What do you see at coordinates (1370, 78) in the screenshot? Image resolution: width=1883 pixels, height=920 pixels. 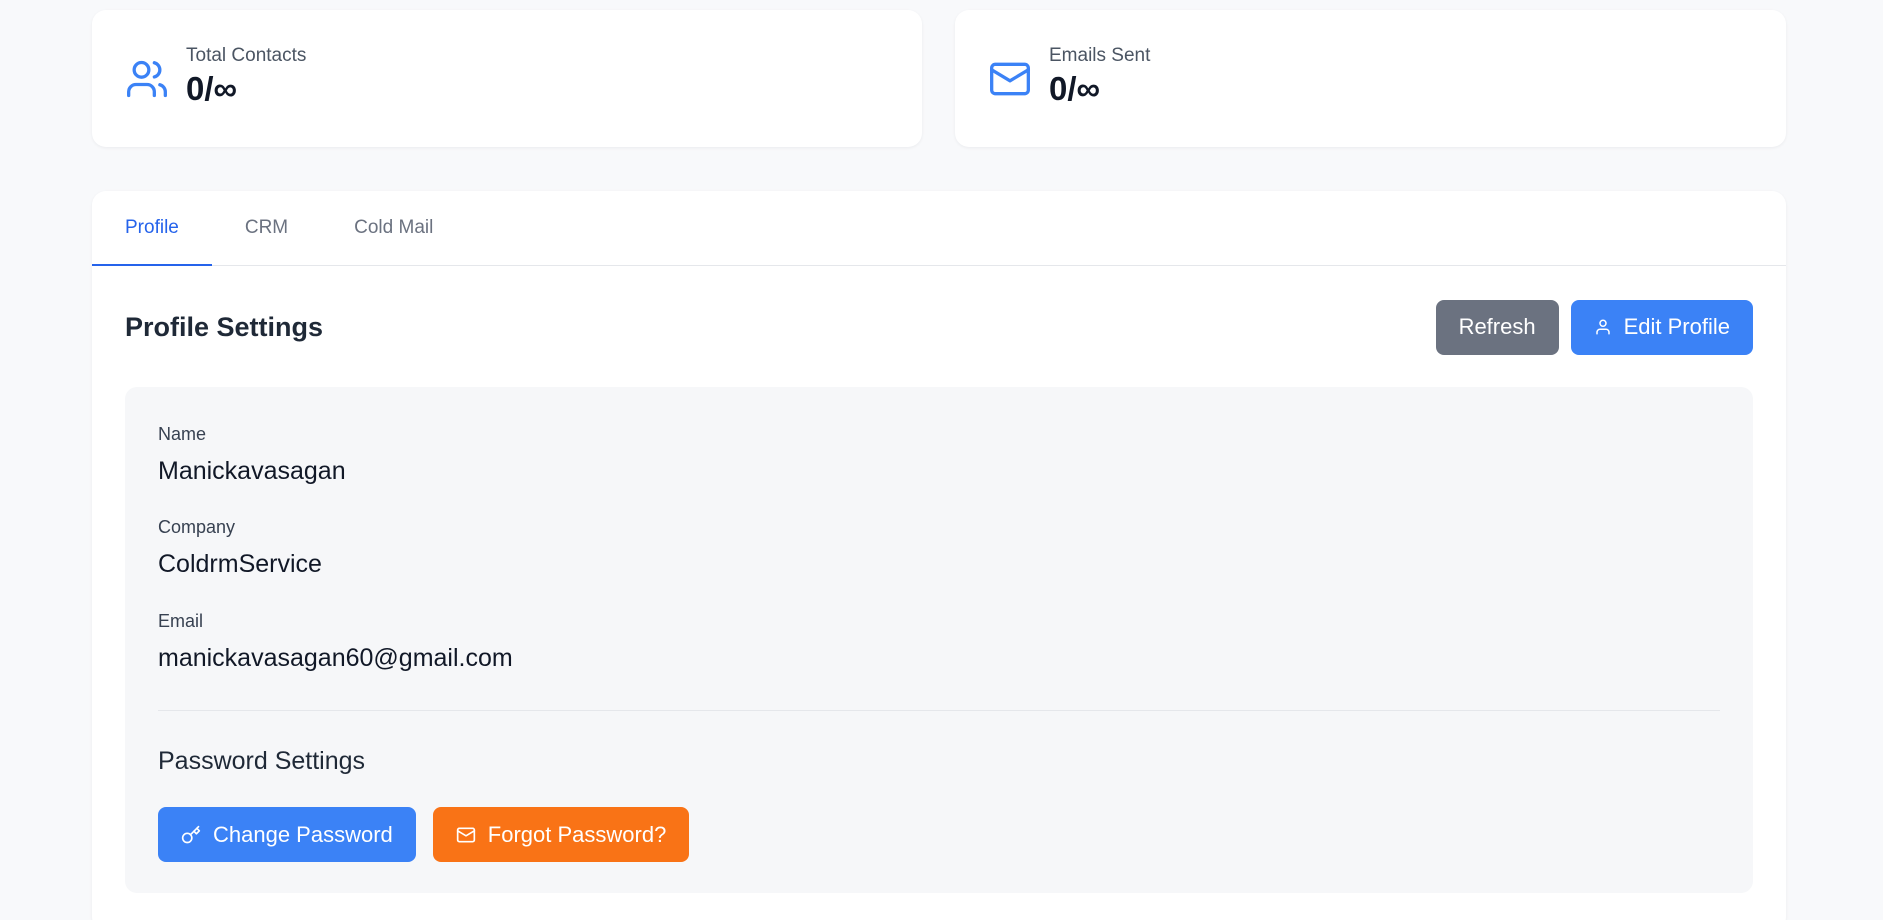 I see `emails-sent-card: Emails Sent 0/∞` at bounding box center [1370, 78].